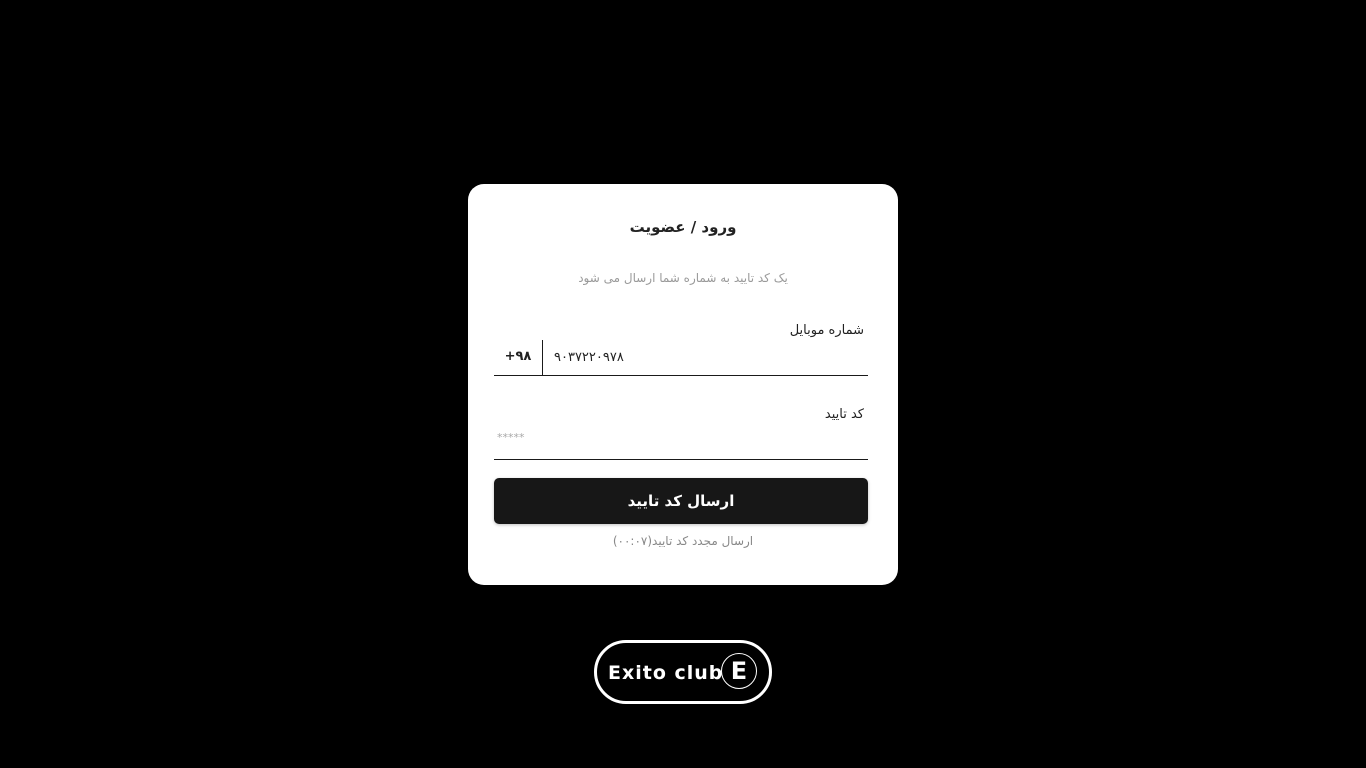 The image size is (1366, 768). What do you see at coordinates (677, 437) in the screenshot?
I see `code-input` at bounding box center [677, 437].